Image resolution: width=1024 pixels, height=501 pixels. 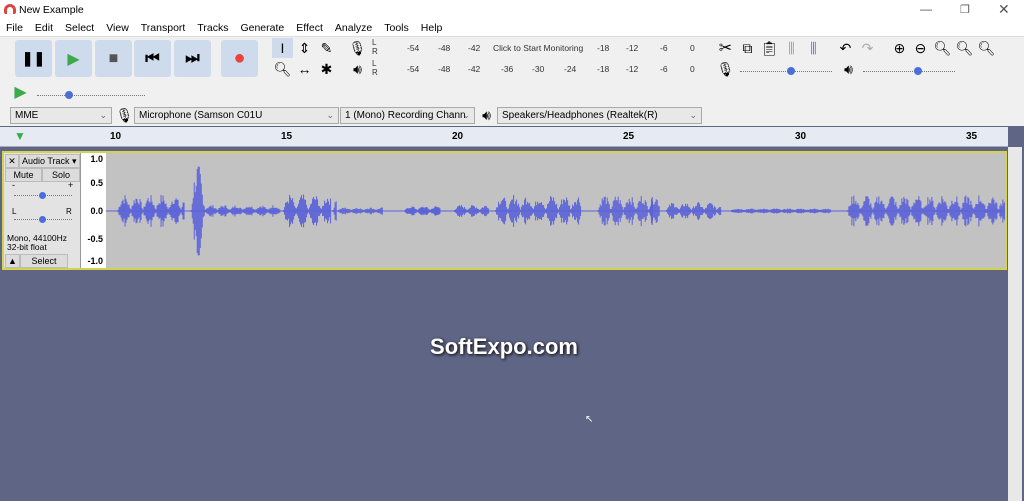 I want to click on vertical-scrollbar, so click(x=1015, y=324).